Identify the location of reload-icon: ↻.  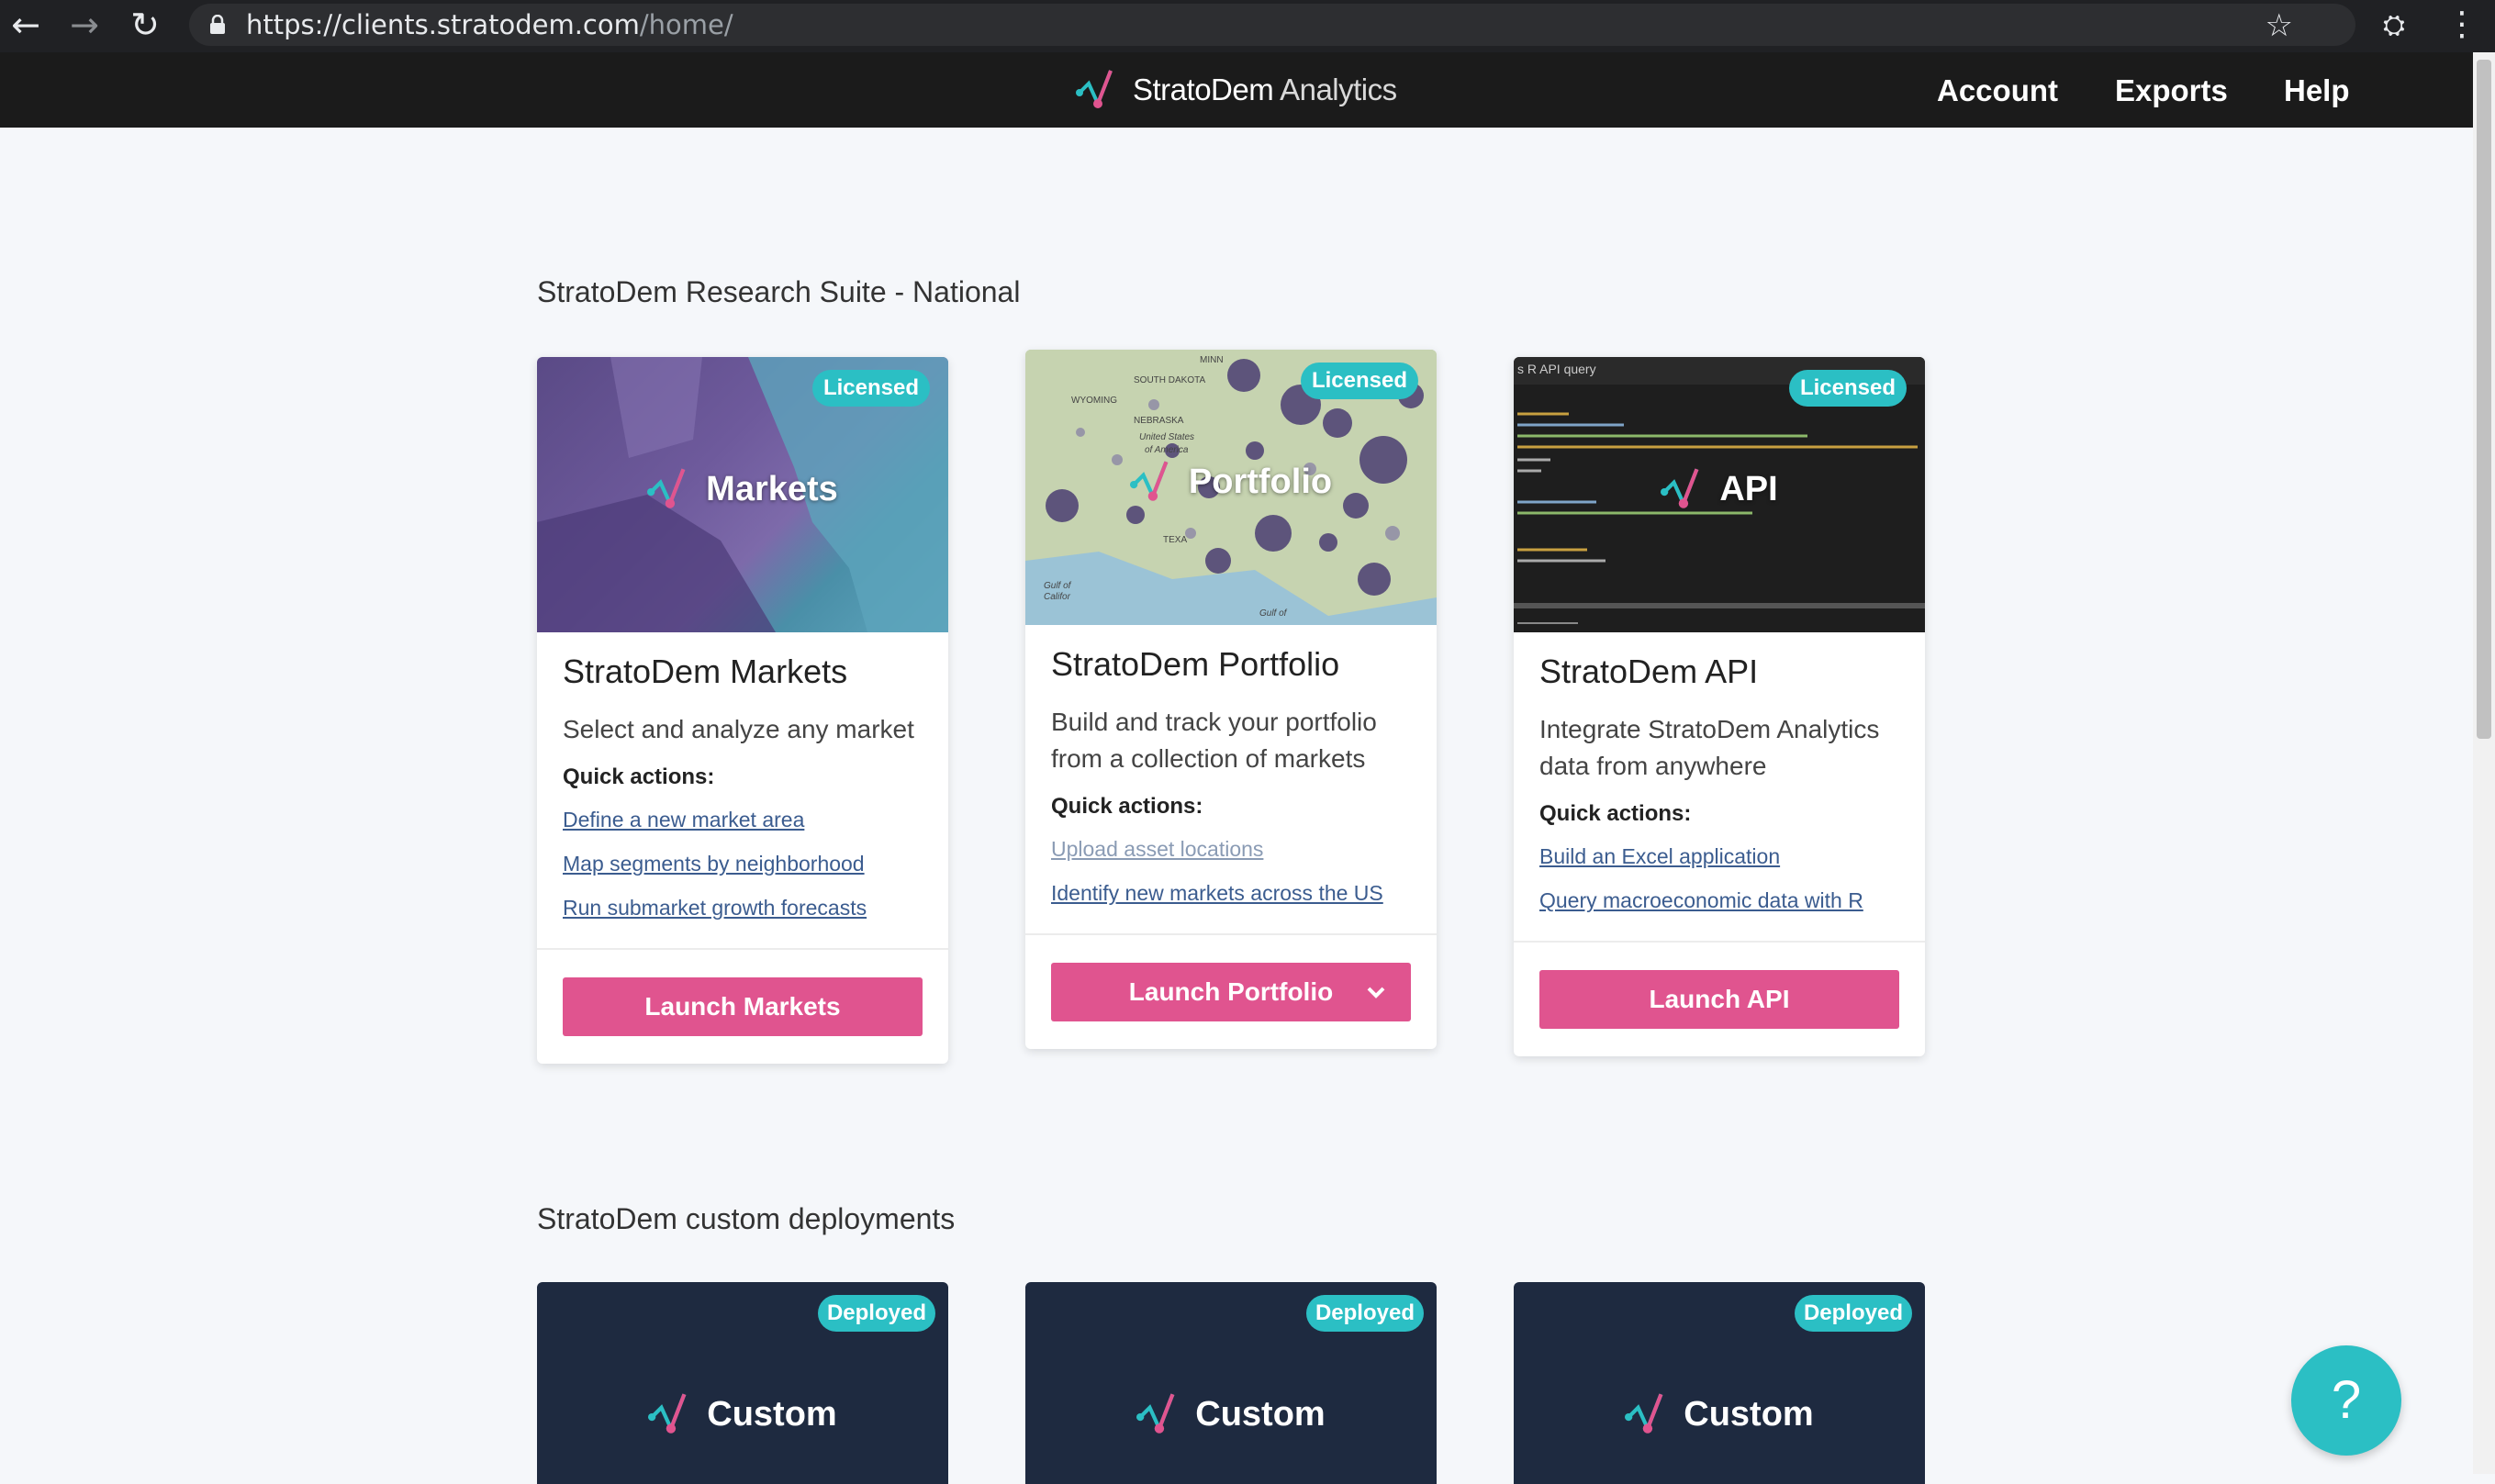
(145, 25).